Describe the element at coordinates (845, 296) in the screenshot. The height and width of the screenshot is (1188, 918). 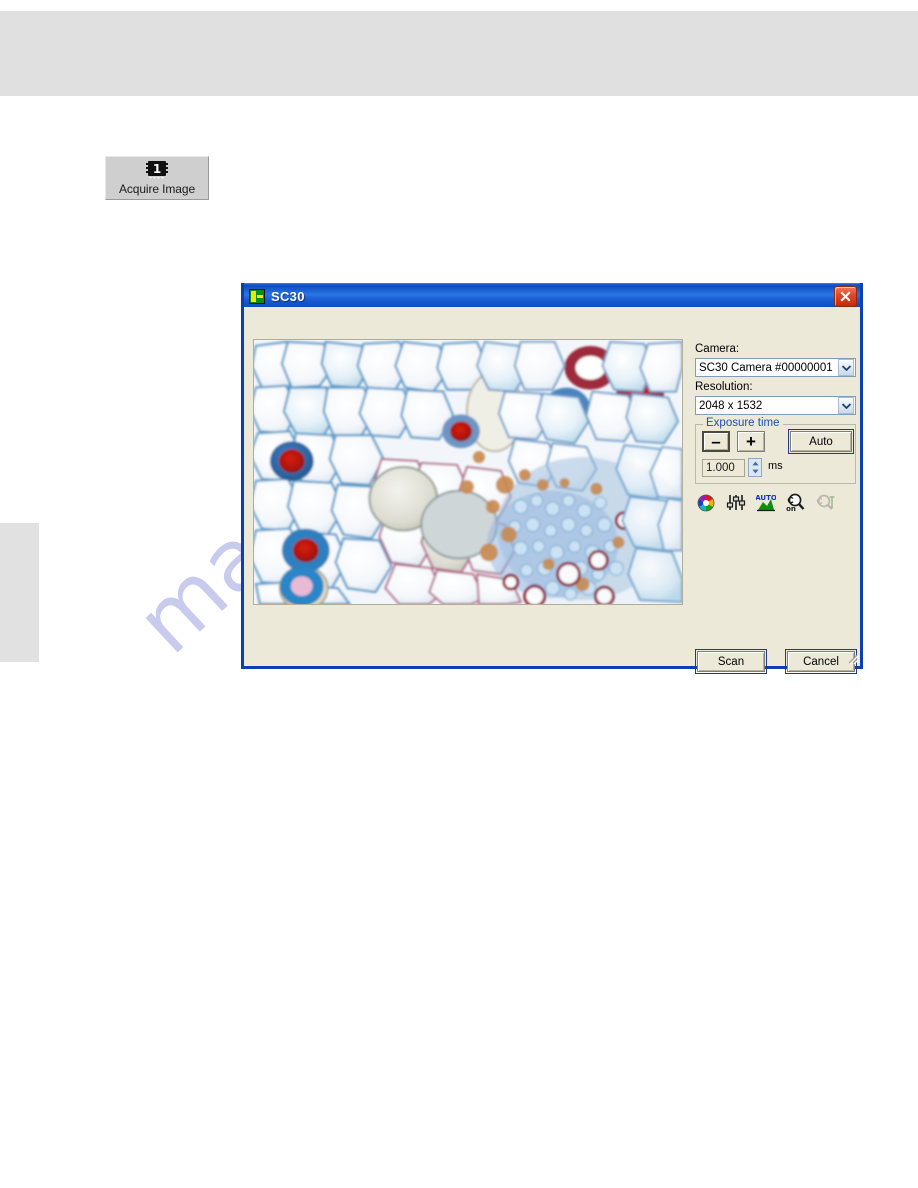
I see `close-icon` at that location.